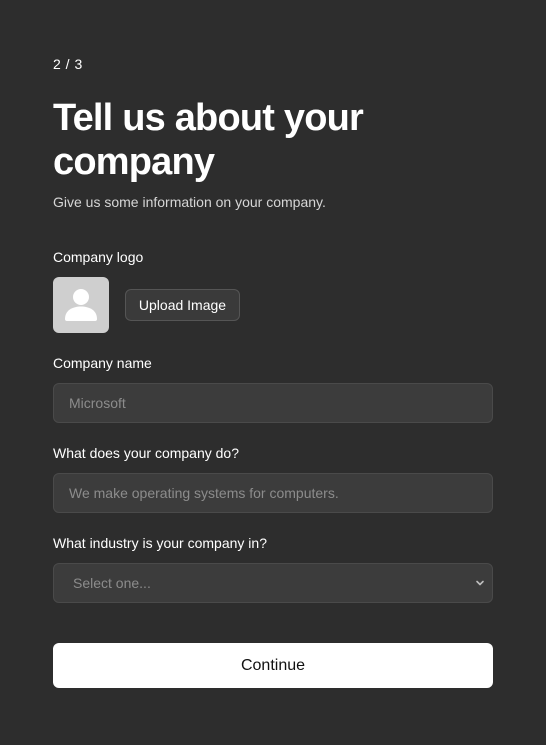  What do you see at coordinates (273, 493) in the screenshot?
I see `company-description-input` at bounding box center [273, 493].